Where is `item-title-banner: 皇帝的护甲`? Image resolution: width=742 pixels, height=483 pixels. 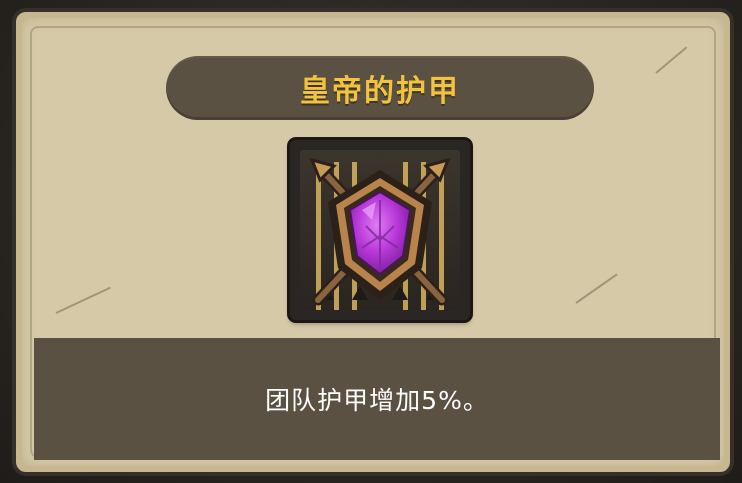 item-title-banner: 皇帝的护甲 is located at coordinates (380, 88).